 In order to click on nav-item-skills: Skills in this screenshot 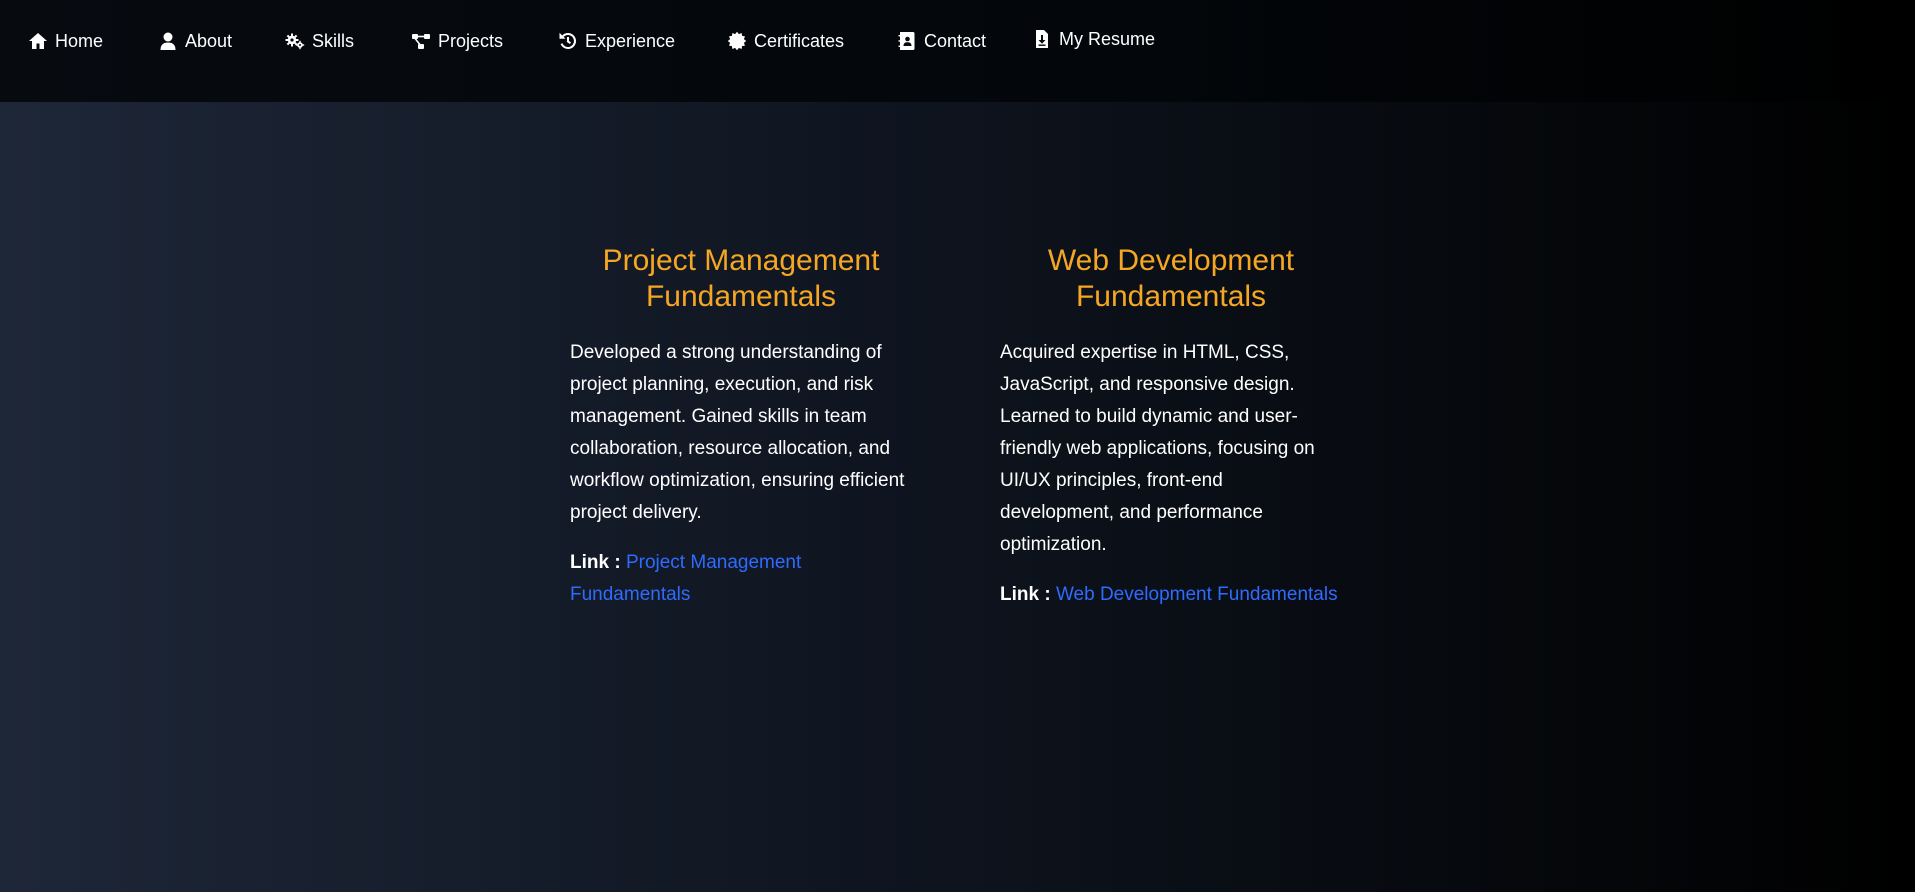, I will do `click(319, 41)`.